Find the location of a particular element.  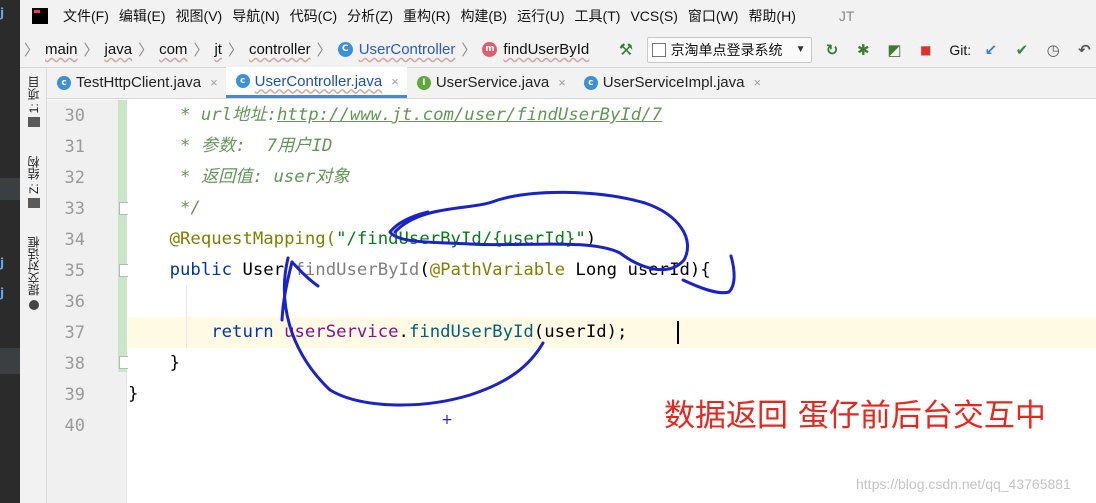

class-icon: C is located at coordinates (345, 49).